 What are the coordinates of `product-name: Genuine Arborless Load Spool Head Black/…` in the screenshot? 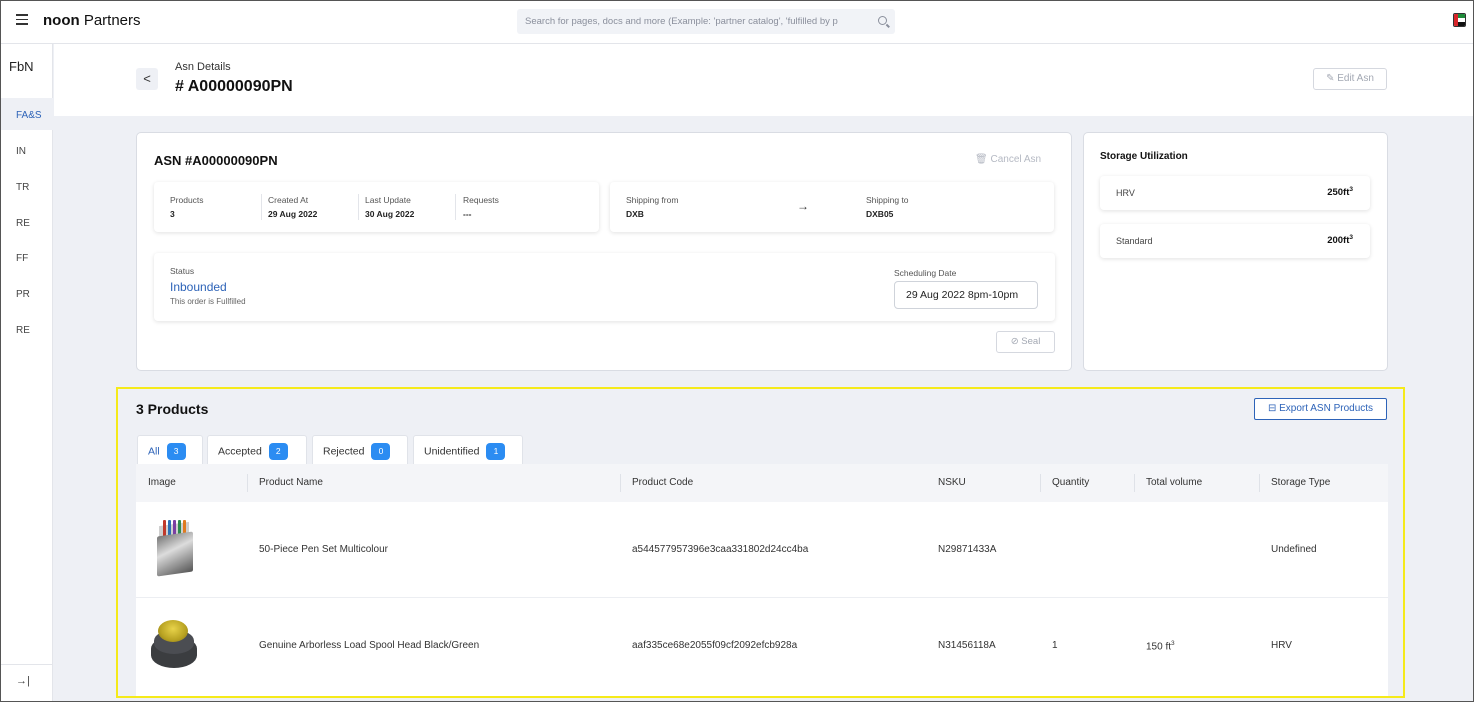 It's located at (369, 645).